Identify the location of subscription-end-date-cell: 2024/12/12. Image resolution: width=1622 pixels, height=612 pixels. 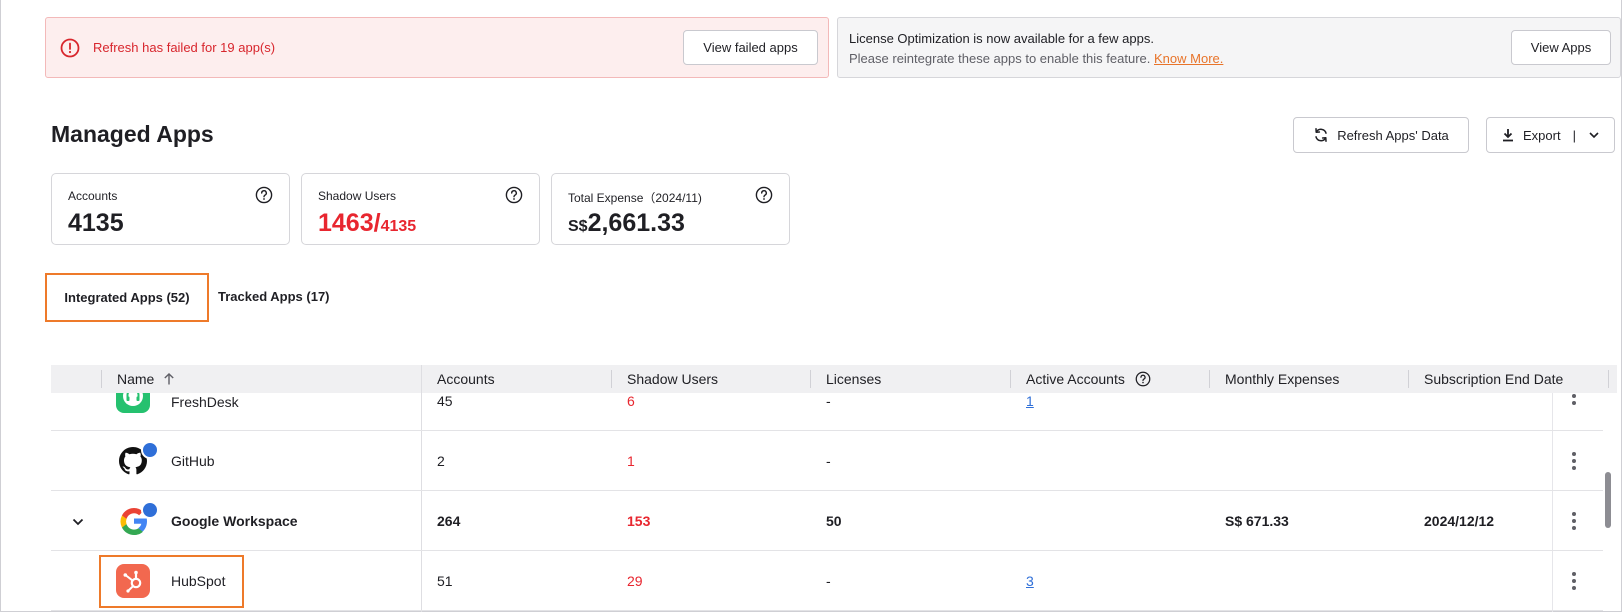
(1459, 521).